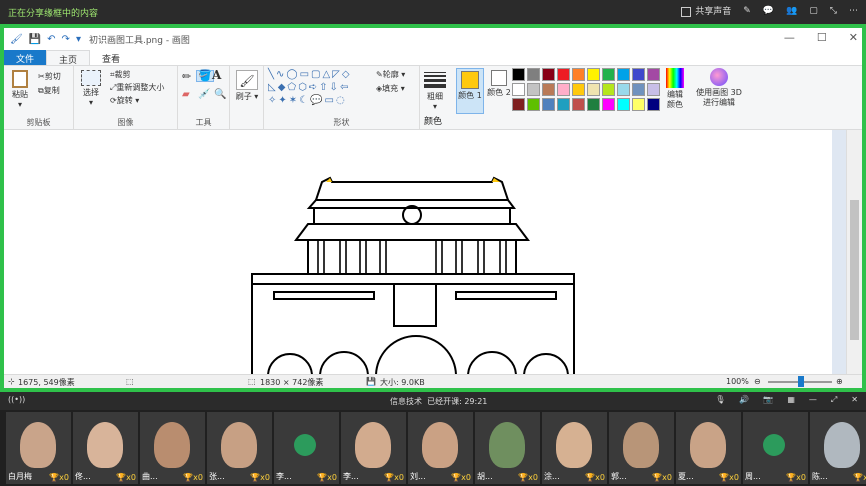 Image resolution: width=866 pixels, height=486 pixels. Describe the element at coordinates (35, 39) in the screenshot. I see `save-icon: 💾` at that location.